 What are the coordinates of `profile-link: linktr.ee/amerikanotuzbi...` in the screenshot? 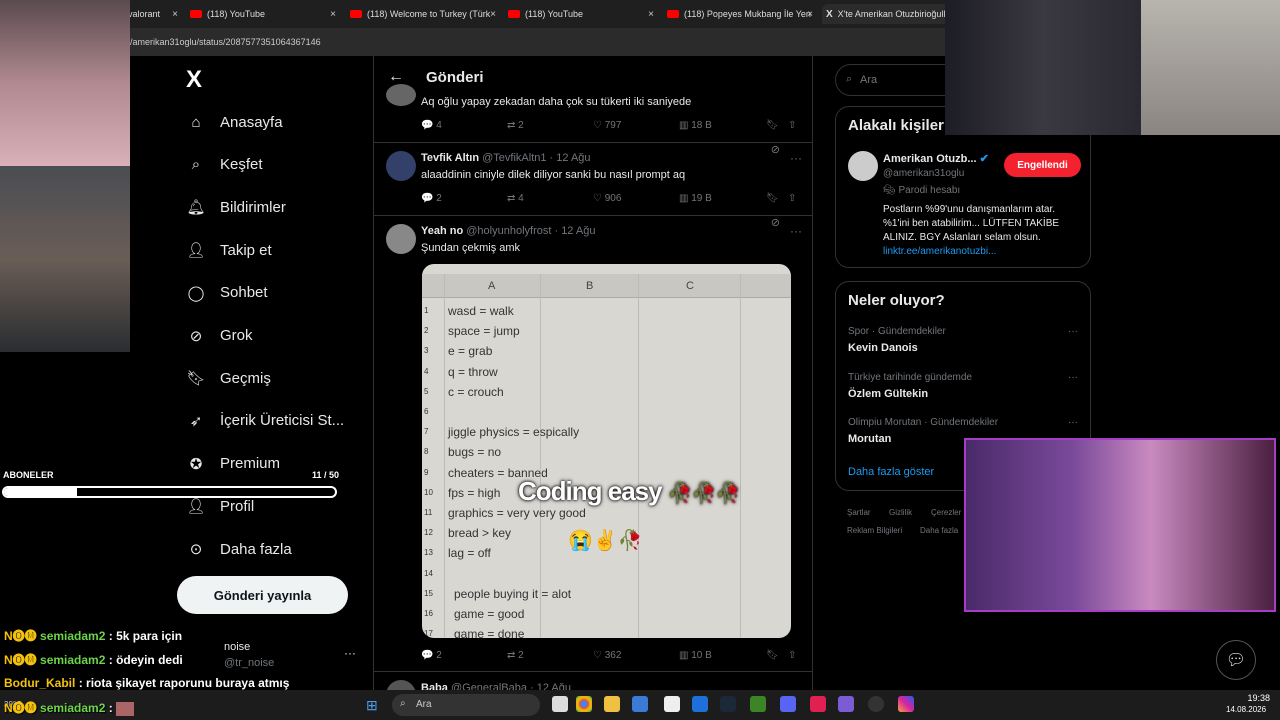 It's located at (939, 251).